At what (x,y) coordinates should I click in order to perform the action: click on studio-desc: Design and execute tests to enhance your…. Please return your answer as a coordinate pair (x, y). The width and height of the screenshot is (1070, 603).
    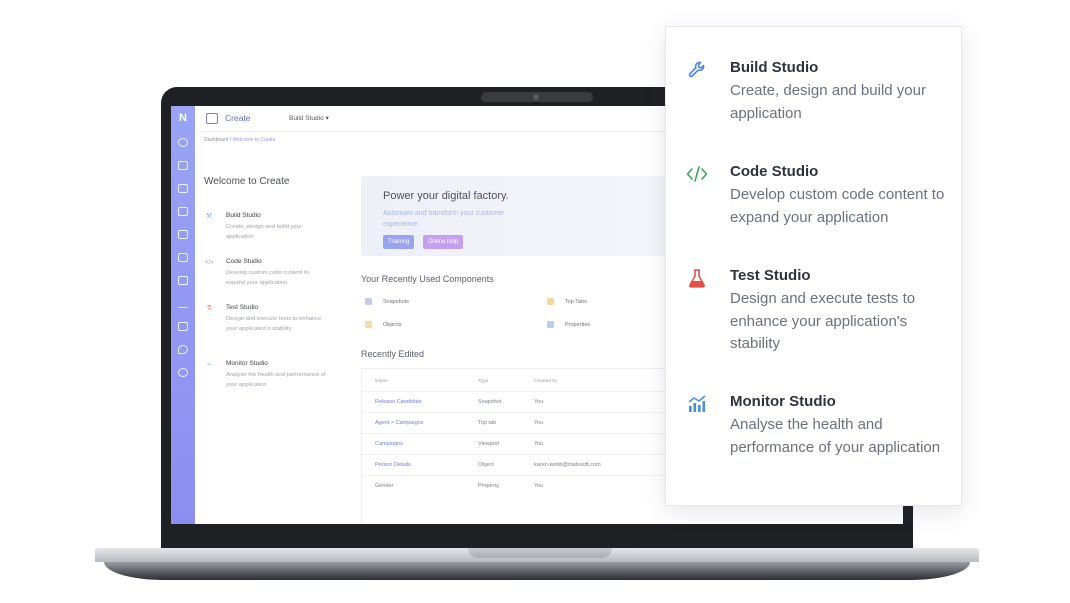
    Looking at the image, I should click on (274, 324).